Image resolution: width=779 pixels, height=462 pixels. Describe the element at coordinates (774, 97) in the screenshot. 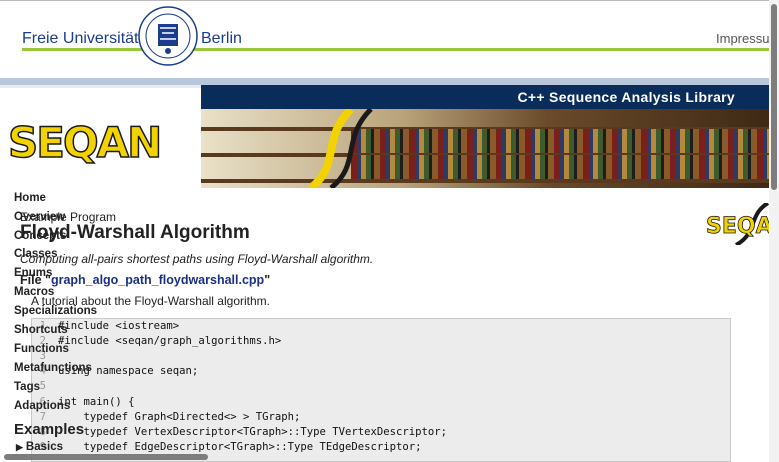

I see `vertical-scrollbar-thumb` at that location.